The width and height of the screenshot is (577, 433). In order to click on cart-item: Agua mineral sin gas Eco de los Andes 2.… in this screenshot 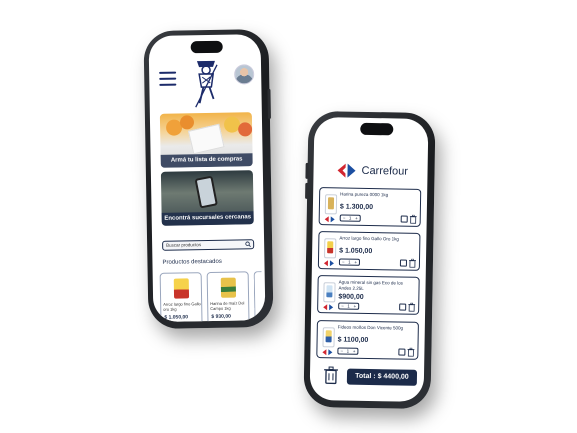, I will do `click(368, 295)`.